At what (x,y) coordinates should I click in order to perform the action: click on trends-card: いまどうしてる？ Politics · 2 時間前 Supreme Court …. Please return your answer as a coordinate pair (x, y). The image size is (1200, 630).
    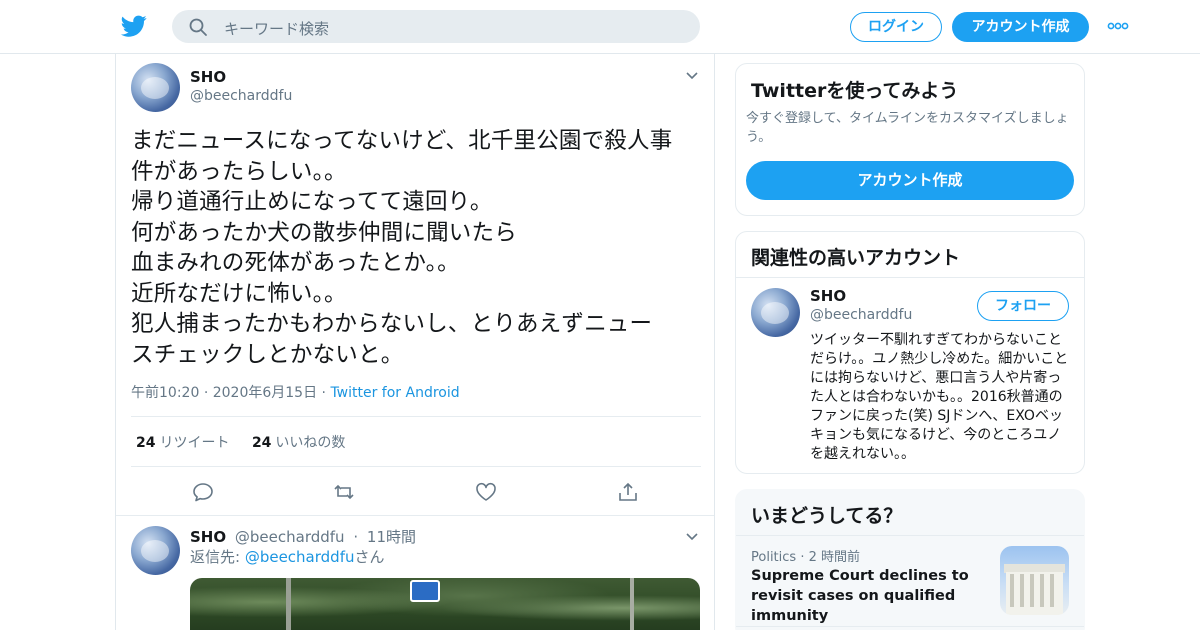
    Looking at the image, I should click on (910, 559).